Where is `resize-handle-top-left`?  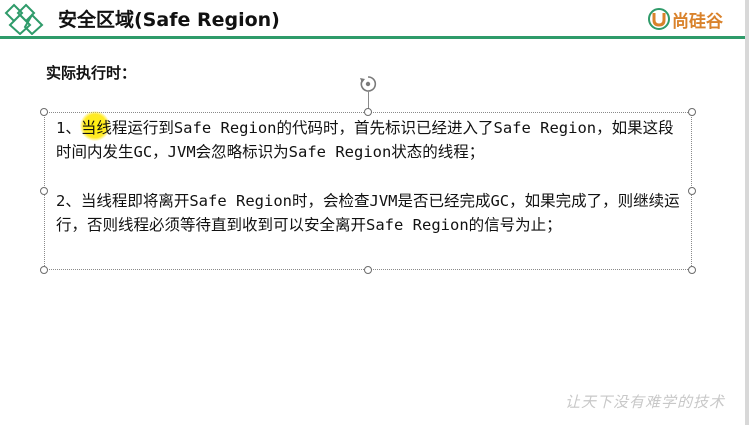
resize-handle-top-left is located at coordinates (44, 112).